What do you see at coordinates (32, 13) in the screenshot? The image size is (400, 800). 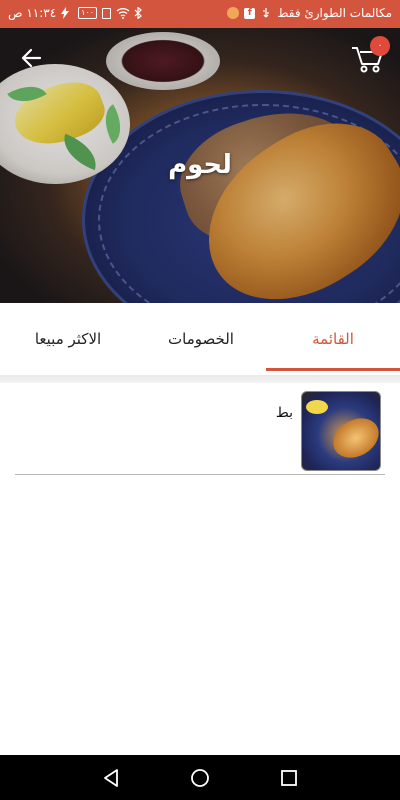 I see `clock: ١١:٣٤ ص` at bounding box center [32, 13].